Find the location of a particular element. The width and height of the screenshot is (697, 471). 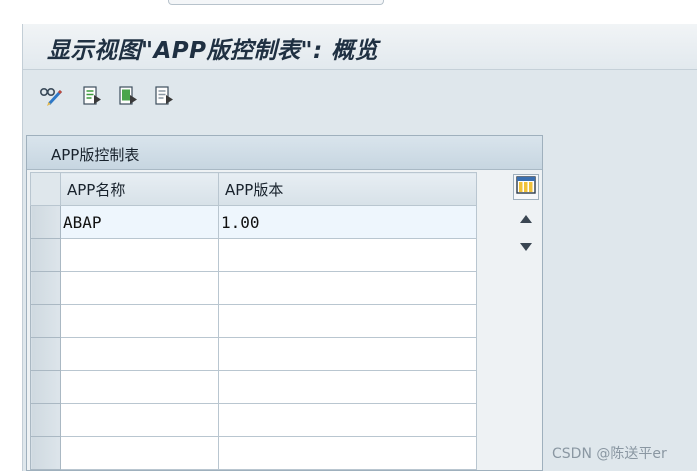

application-toolbar is located at coordinates (360, 97).